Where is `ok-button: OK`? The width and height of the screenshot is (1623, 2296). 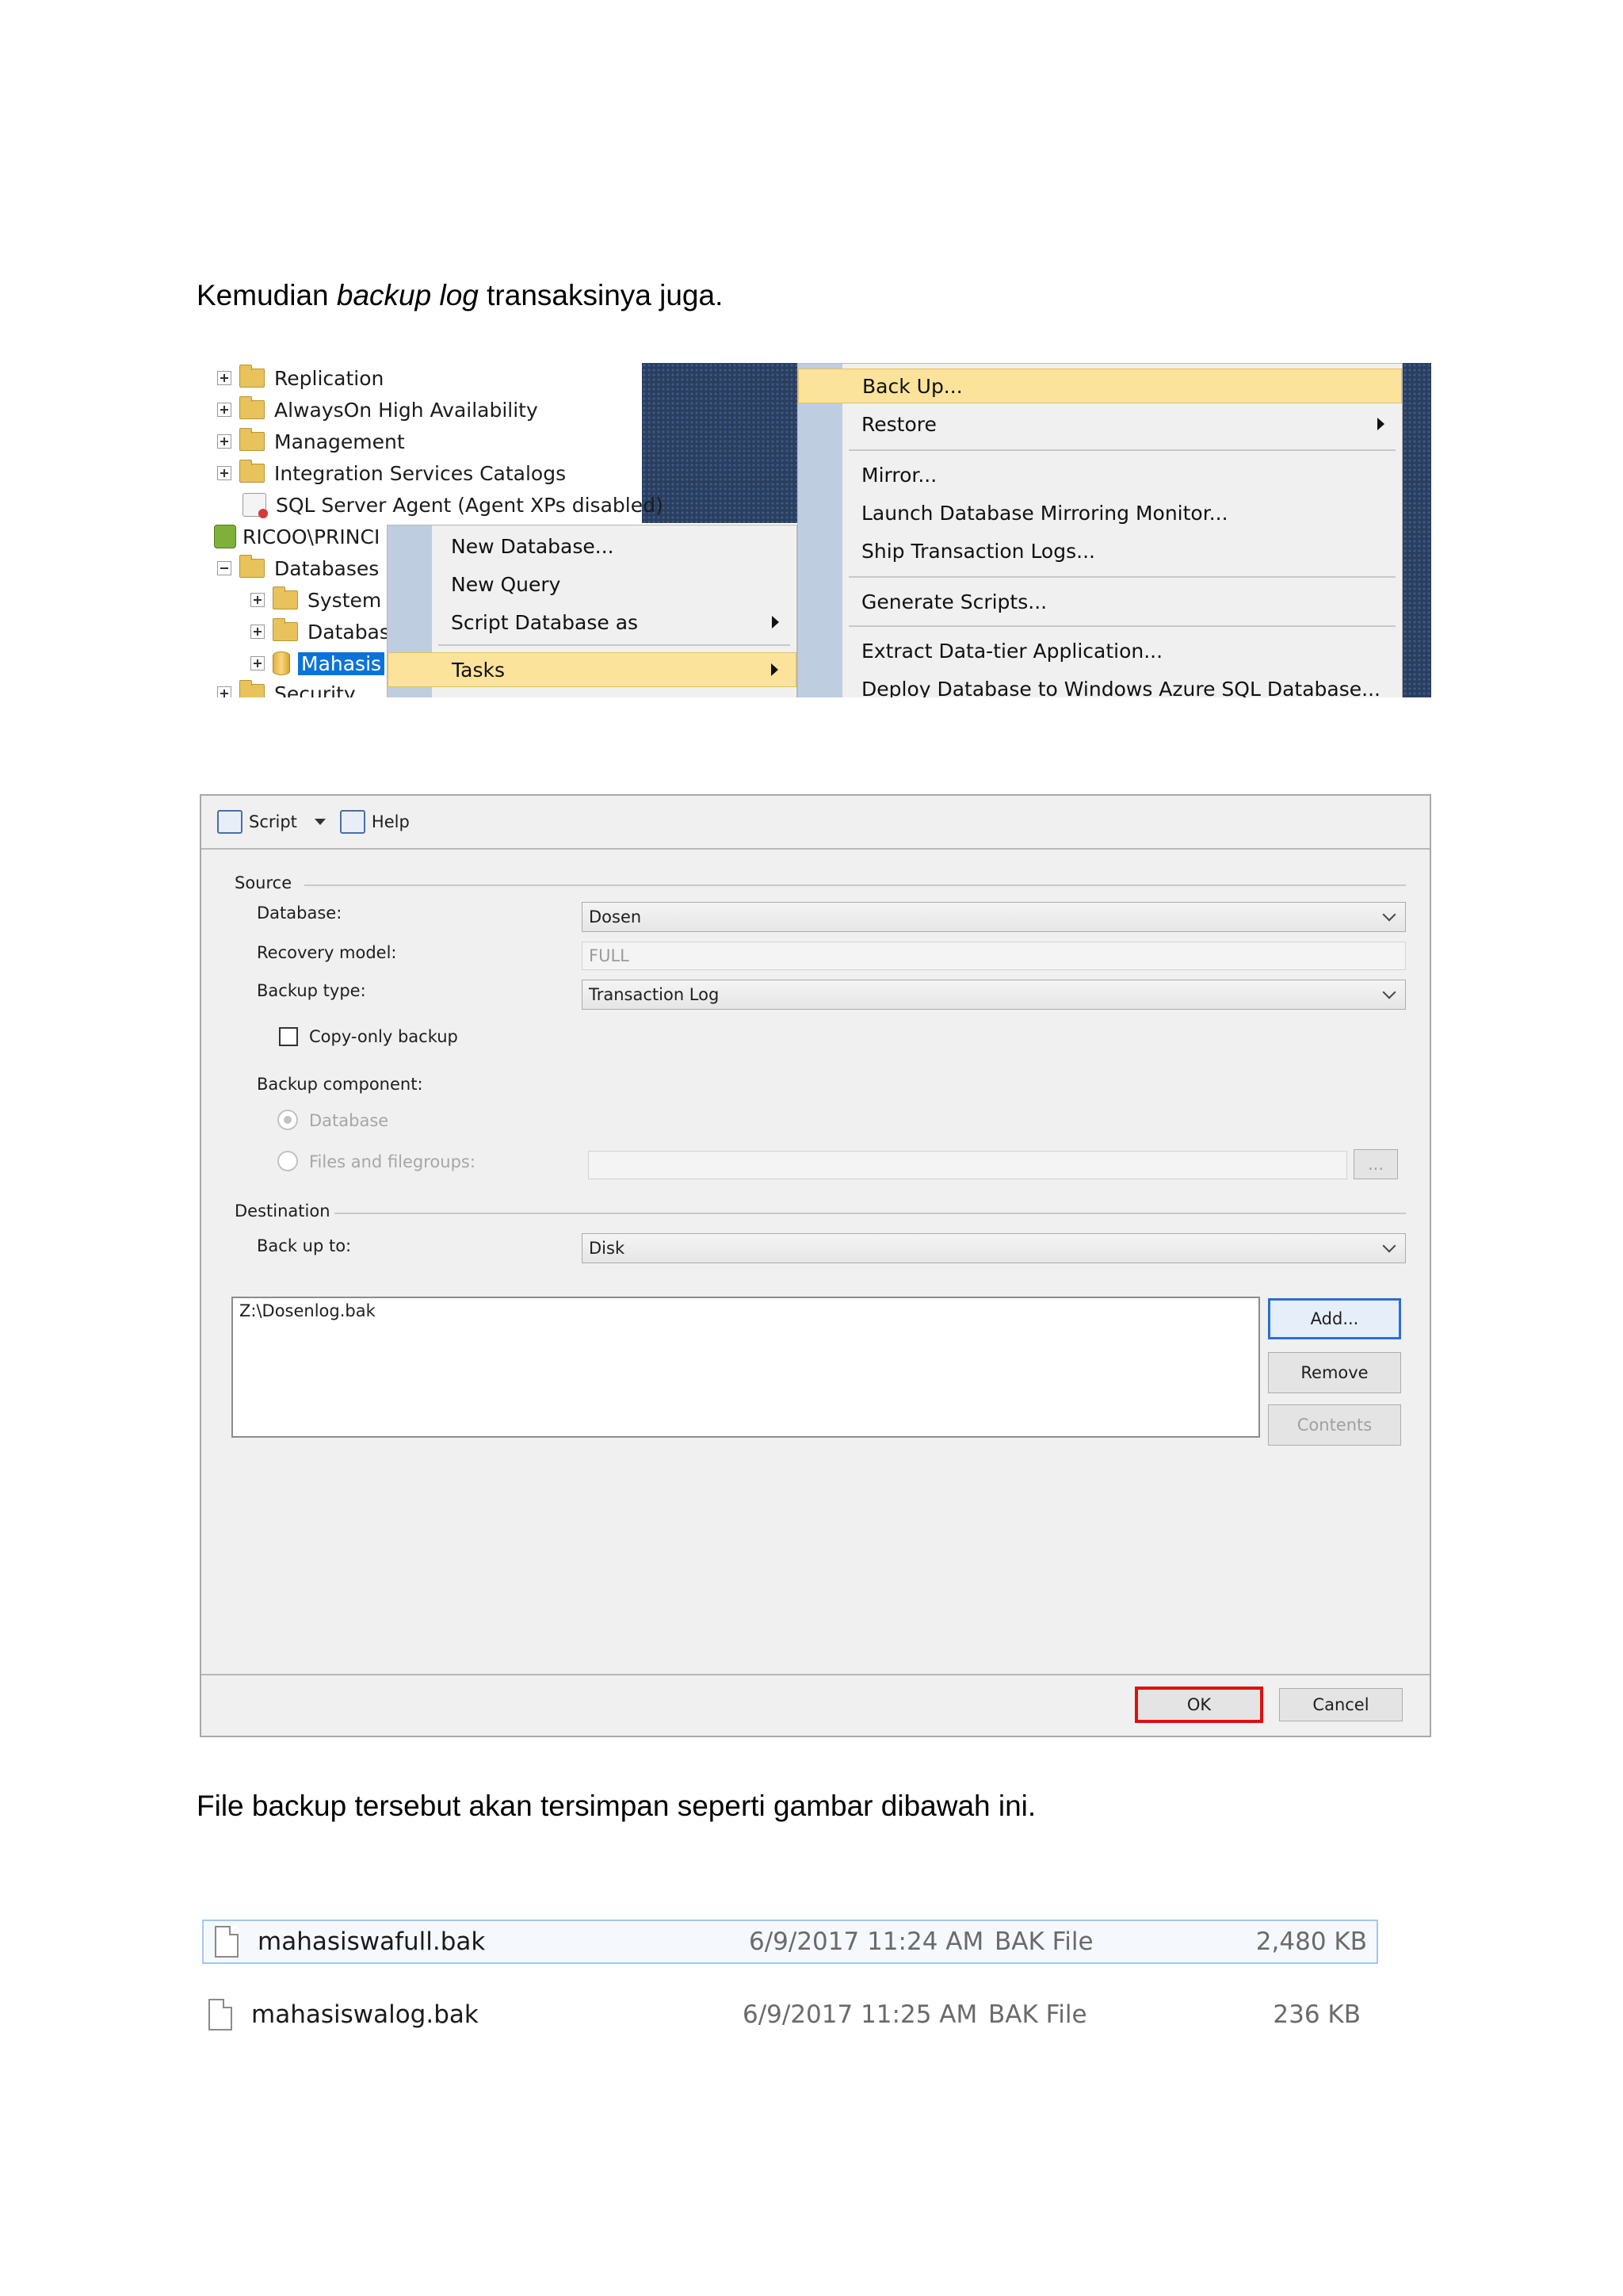 ok-button: OK is located at coordinates (1199, 1705).